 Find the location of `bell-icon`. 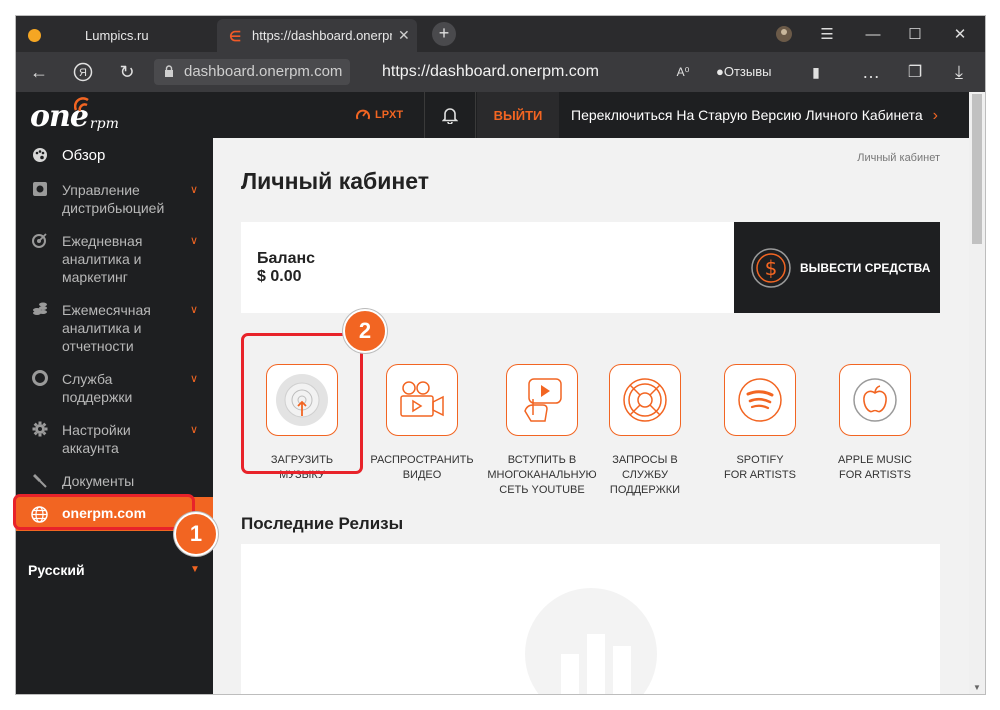

bell-icon is located at coordinates (450, 116).